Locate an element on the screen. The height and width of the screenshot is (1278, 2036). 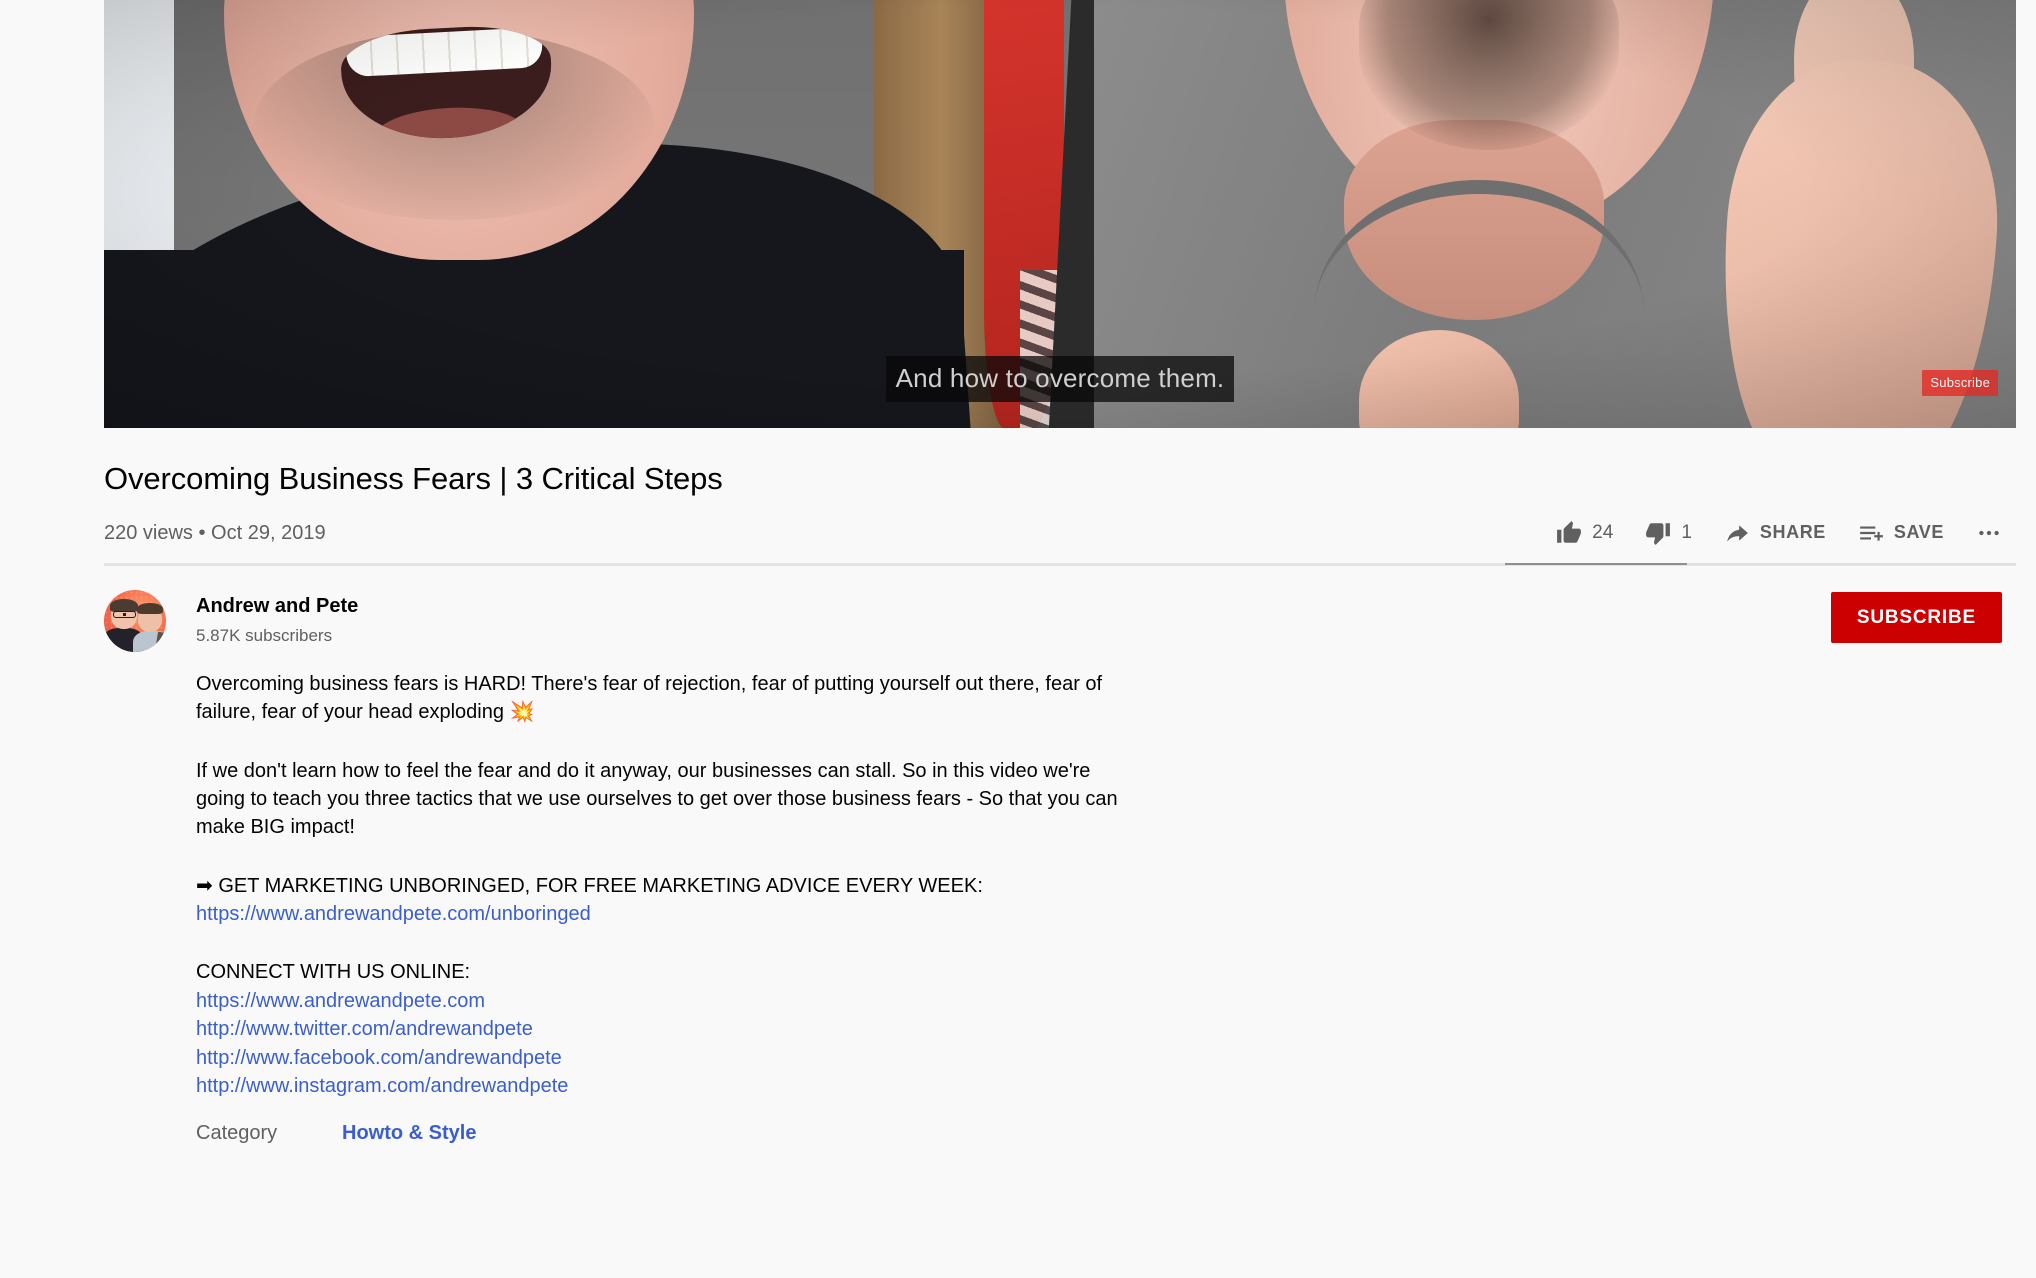
dislike-count: 1 is located at coordinates (1686, 532).